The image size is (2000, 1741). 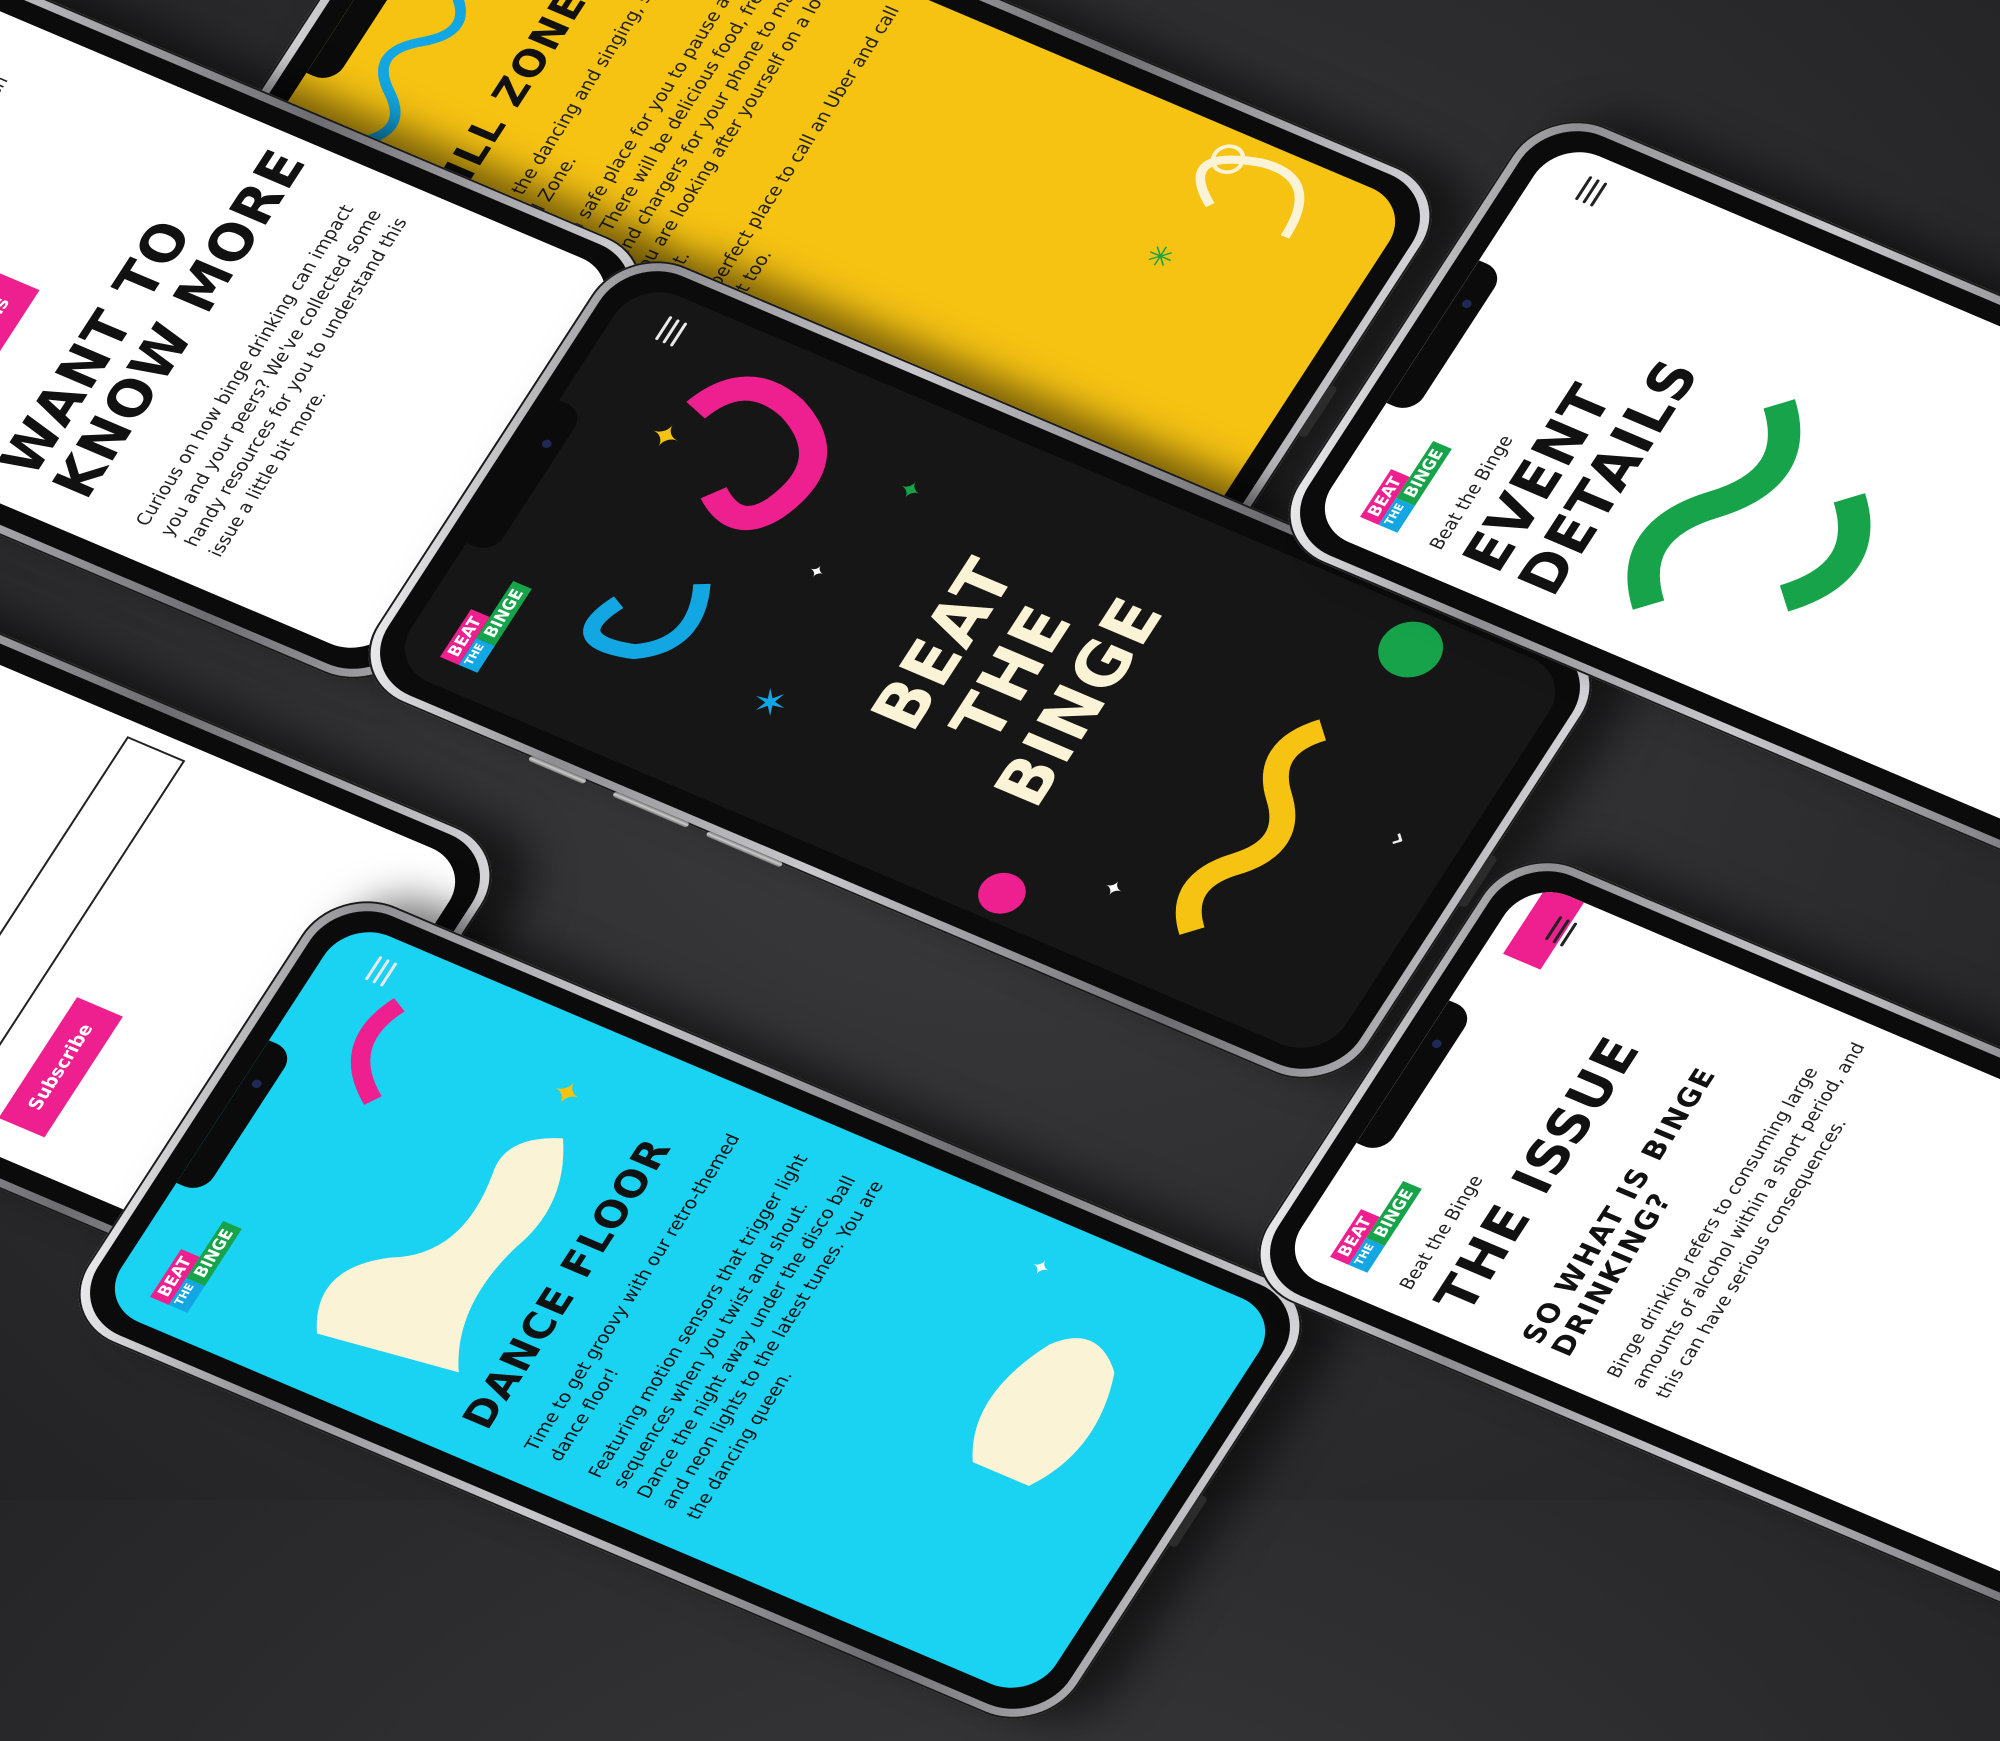 I want to click on beat-the-binge-logo: BEAT THE BINGE, so click(x=1376, y=1223).